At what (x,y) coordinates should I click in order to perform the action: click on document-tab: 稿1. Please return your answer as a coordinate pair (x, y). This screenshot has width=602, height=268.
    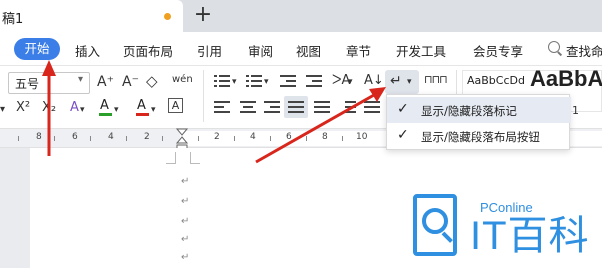
    Looking at the image, I should click on (91, 16).